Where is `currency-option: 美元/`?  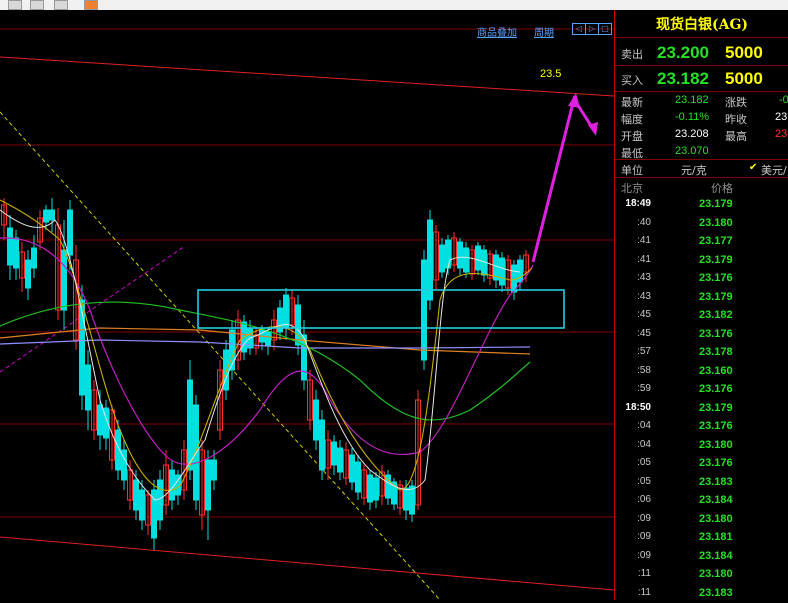 currency-option: 美元/ is located at coordinates (774, 170).